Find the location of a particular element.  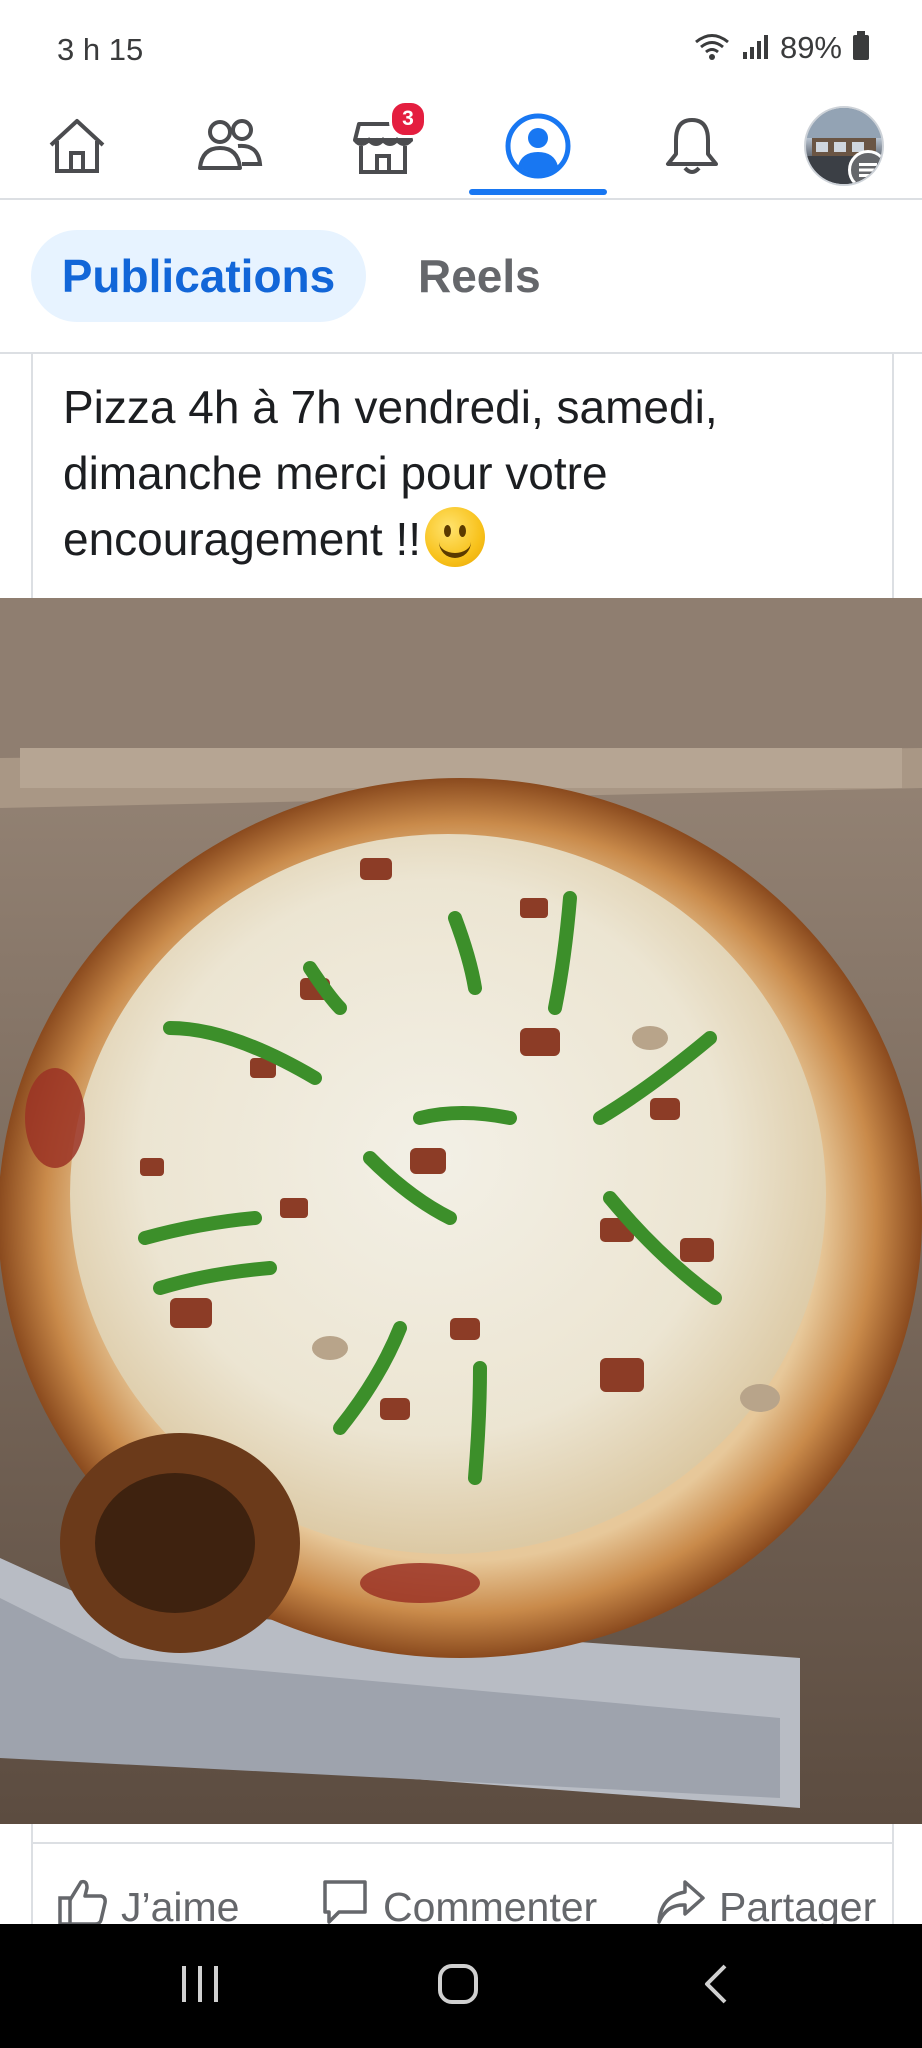

nav-profile is located at coordinates (538, 146).